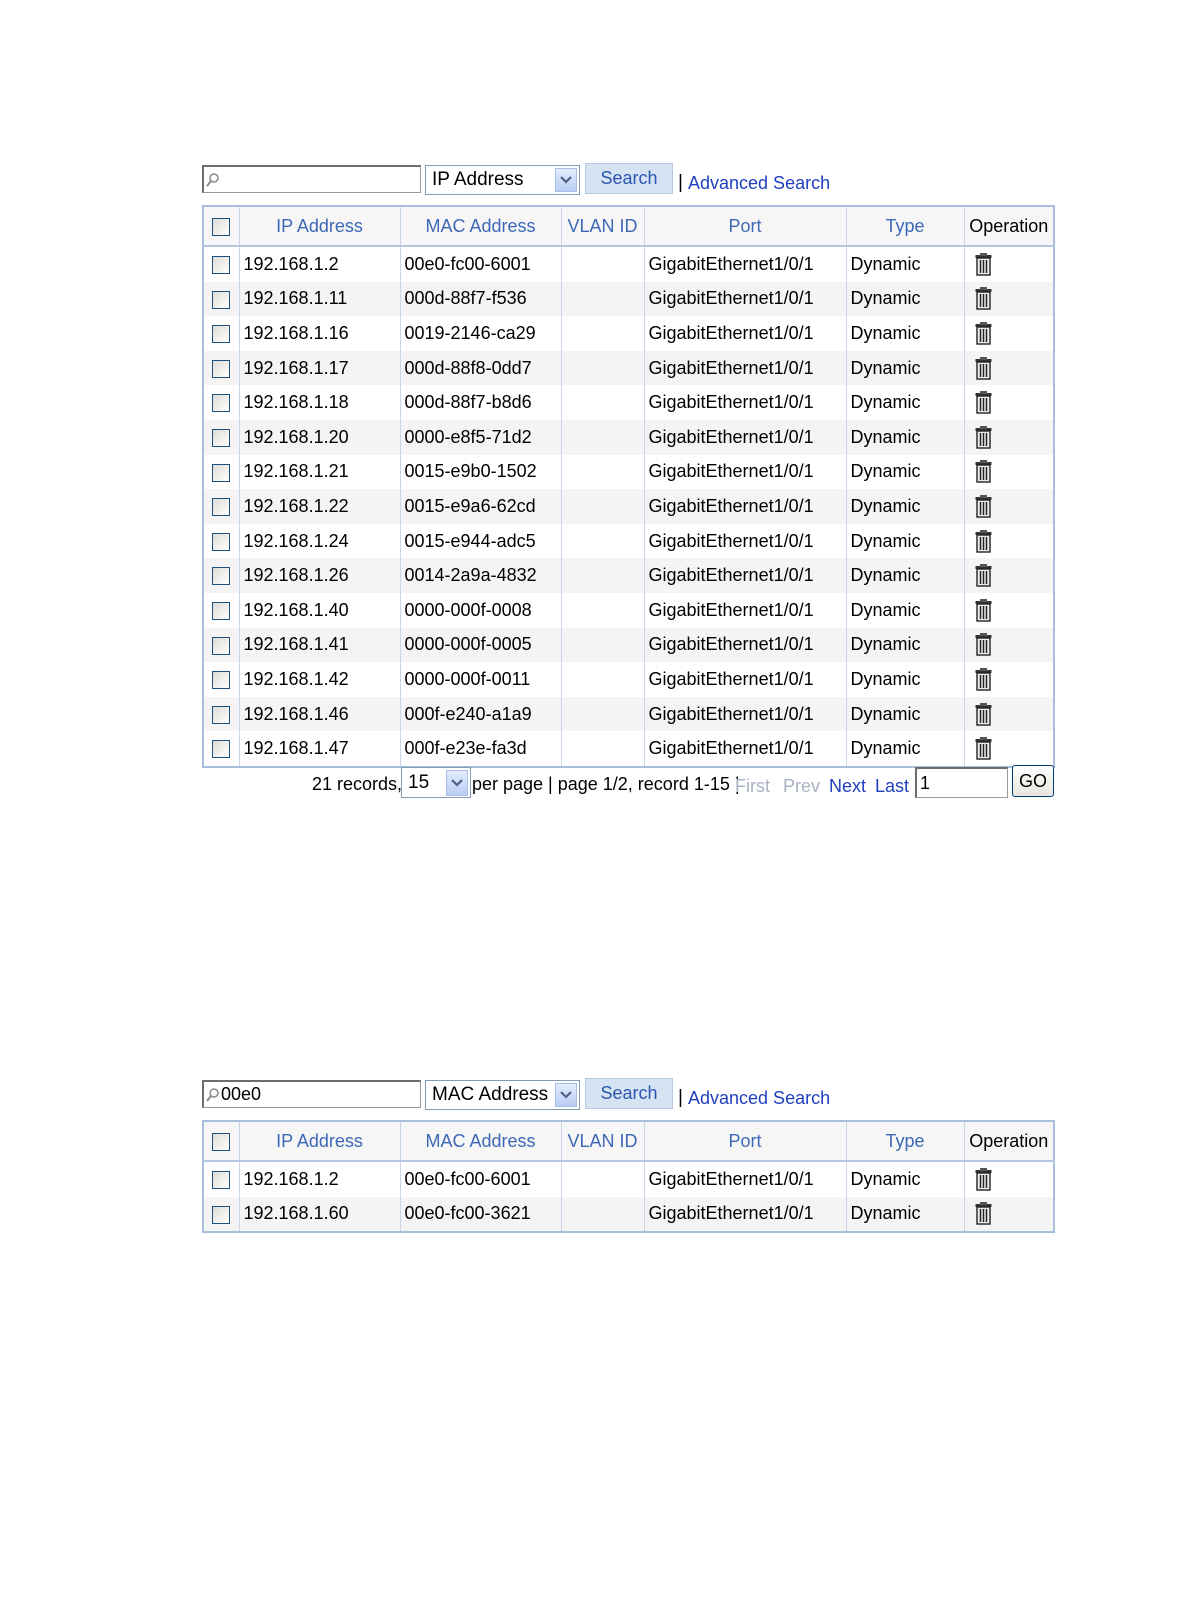 The image size is (1190, 1616). What do you see at coordinates (847, 786) in the screenshot?
I see `next-page-link: Next` at bounding box center [847, 786].